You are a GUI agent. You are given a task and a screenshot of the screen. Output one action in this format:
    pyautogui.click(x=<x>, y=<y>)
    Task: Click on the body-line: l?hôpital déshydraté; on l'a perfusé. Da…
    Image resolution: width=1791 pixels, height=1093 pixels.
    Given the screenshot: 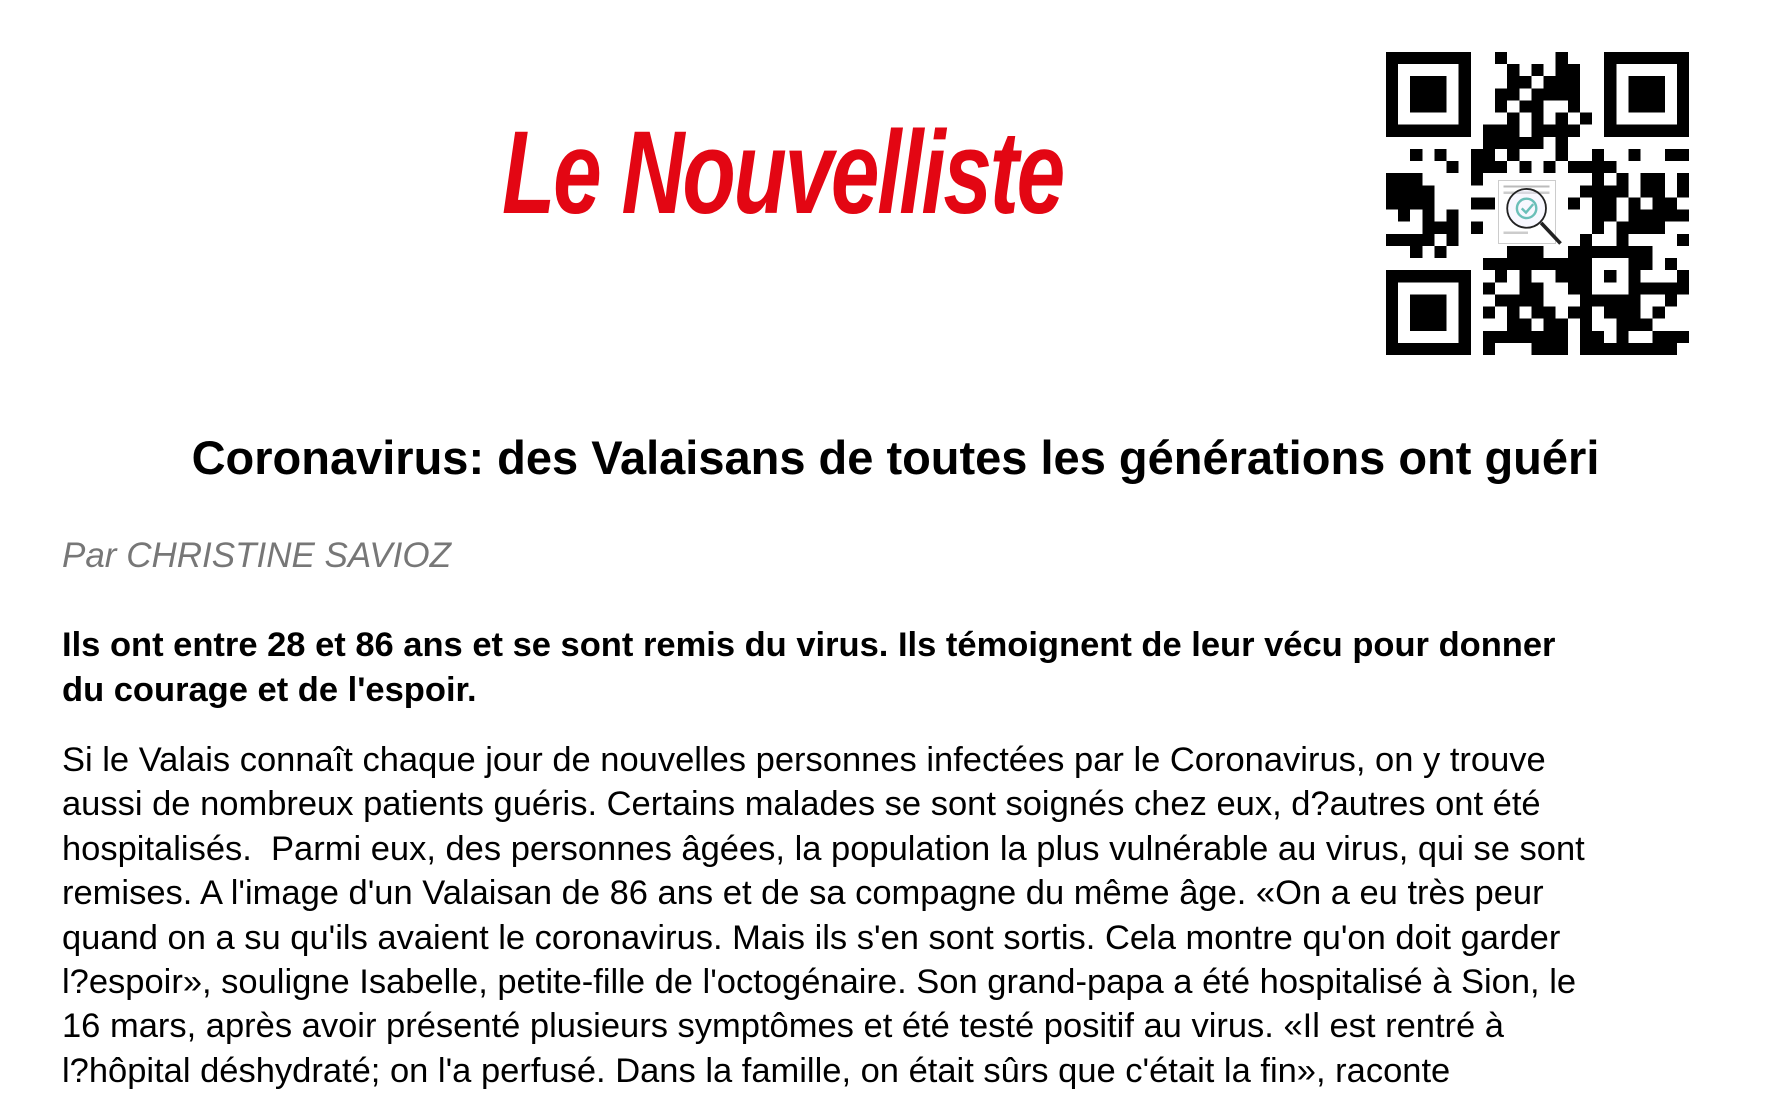 What is the action you would take?
    pyautogui.click(x=756, y=1070)
    